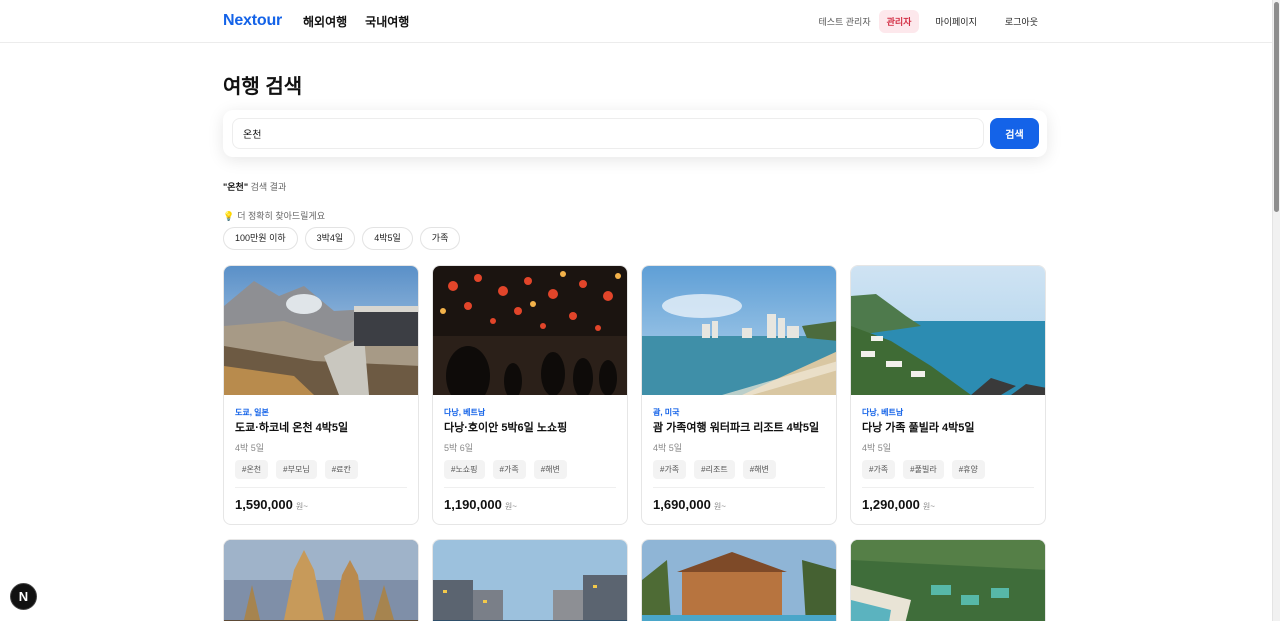 The image size is (1280, 621). What do you see at coordinates (891, 504) in the screenshot?
I see `tour-price-value: 1,290,000` at bounding box center [891, 504].